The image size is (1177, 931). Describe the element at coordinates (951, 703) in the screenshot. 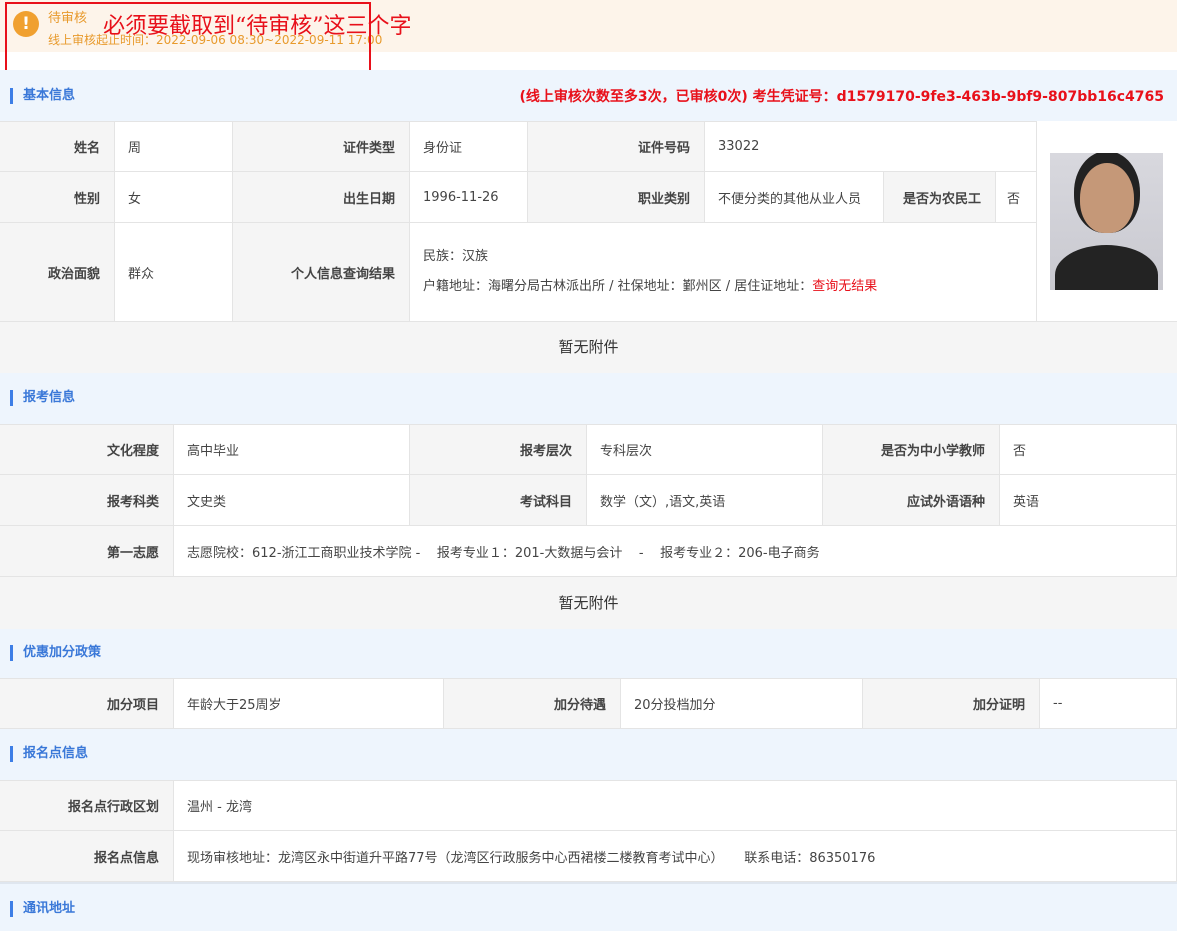

I see `bonus-proof-label: 加分证明` at that location.